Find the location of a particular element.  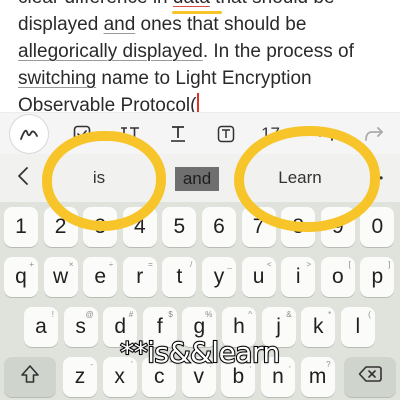

undo-button is located at coordinates (324, 134).